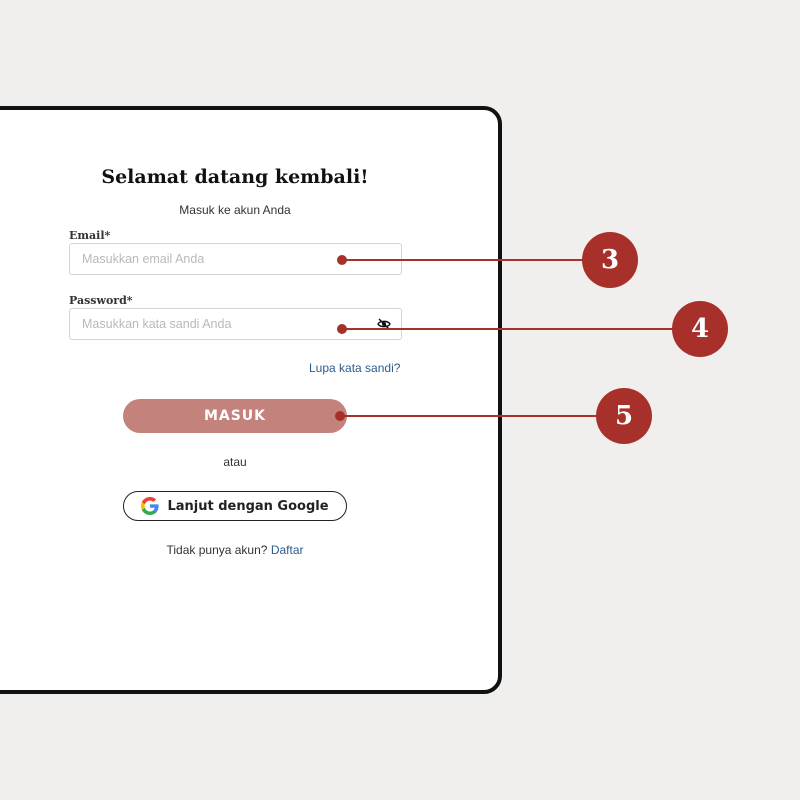 The image size is (800, 800). What do you see at coordinates (217, 550) in the screenshot?
I see `signup-prompt-text: Tidak punya akun?` at bounding box center [217, 550].